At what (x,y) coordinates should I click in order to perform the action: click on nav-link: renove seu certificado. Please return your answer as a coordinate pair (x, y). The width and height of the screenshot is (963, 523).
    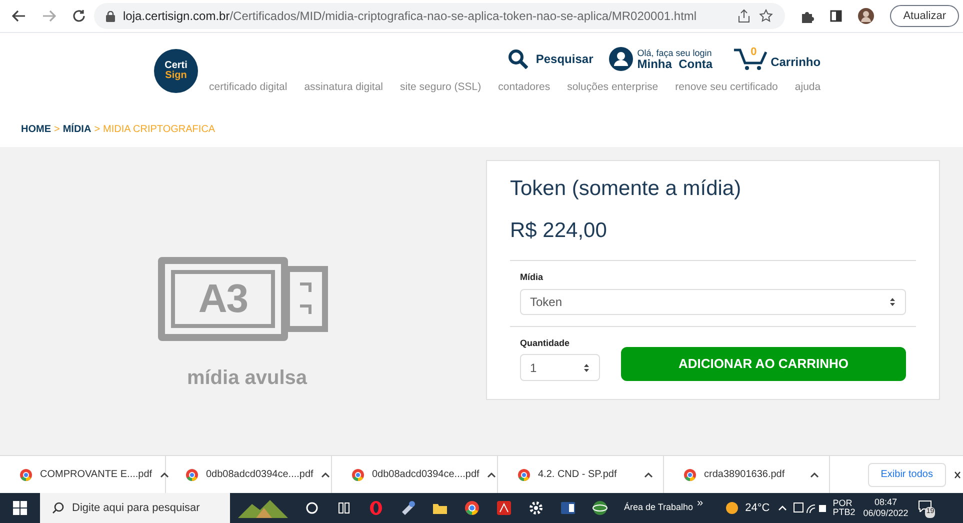
    Looking at the image, I should click on (726, 88).